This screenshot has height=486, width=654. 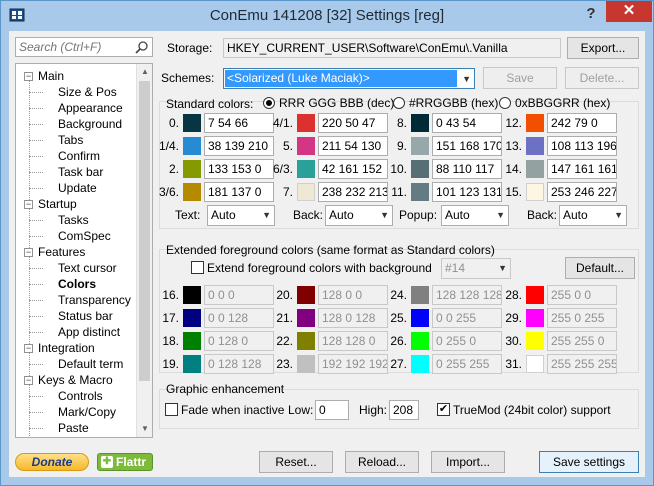 I want to click on color-value-input: 0 255 255, so click(x=467, y=364).